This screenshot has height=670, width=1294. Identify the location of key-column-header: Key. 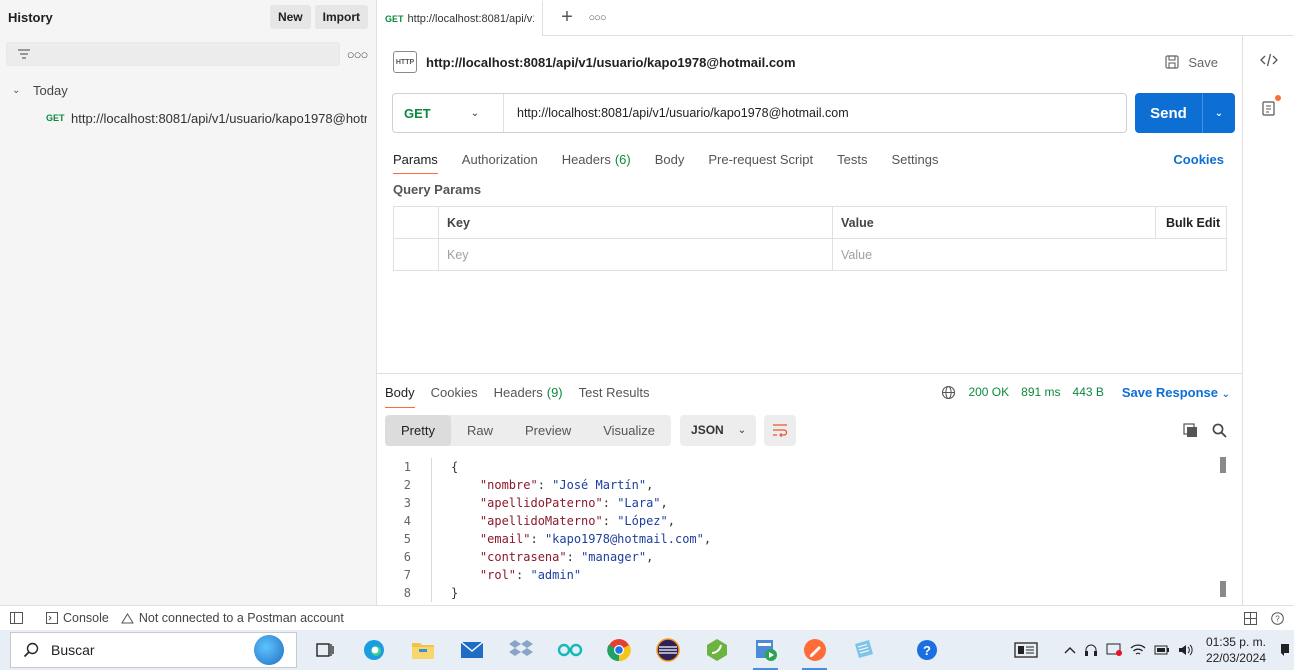
(635, 222).